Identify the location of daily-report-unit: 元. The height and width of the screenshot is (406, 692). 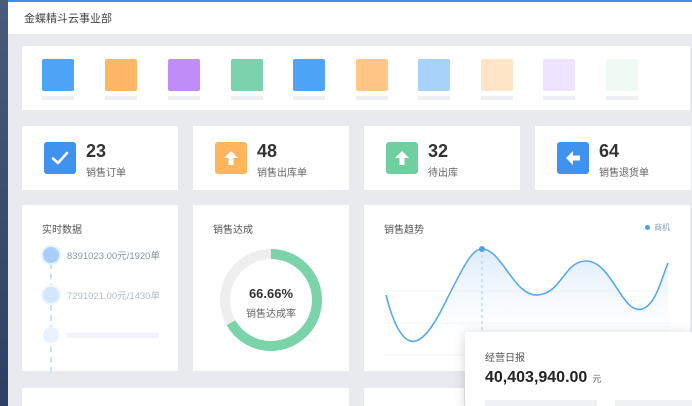
(597, 379).